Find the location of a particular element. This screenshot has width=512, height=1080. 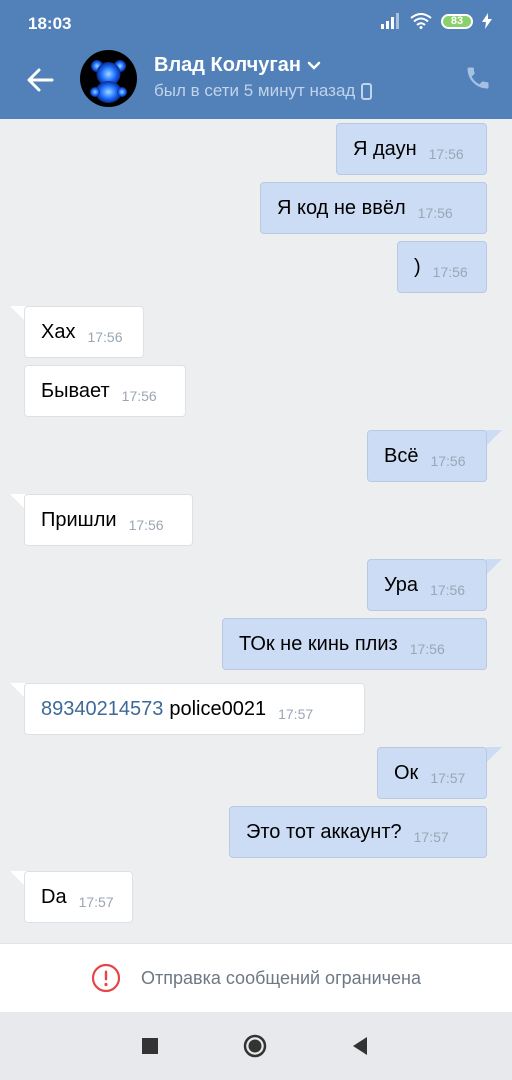

battery-icon: 83 is located at coordinates (457, 21).